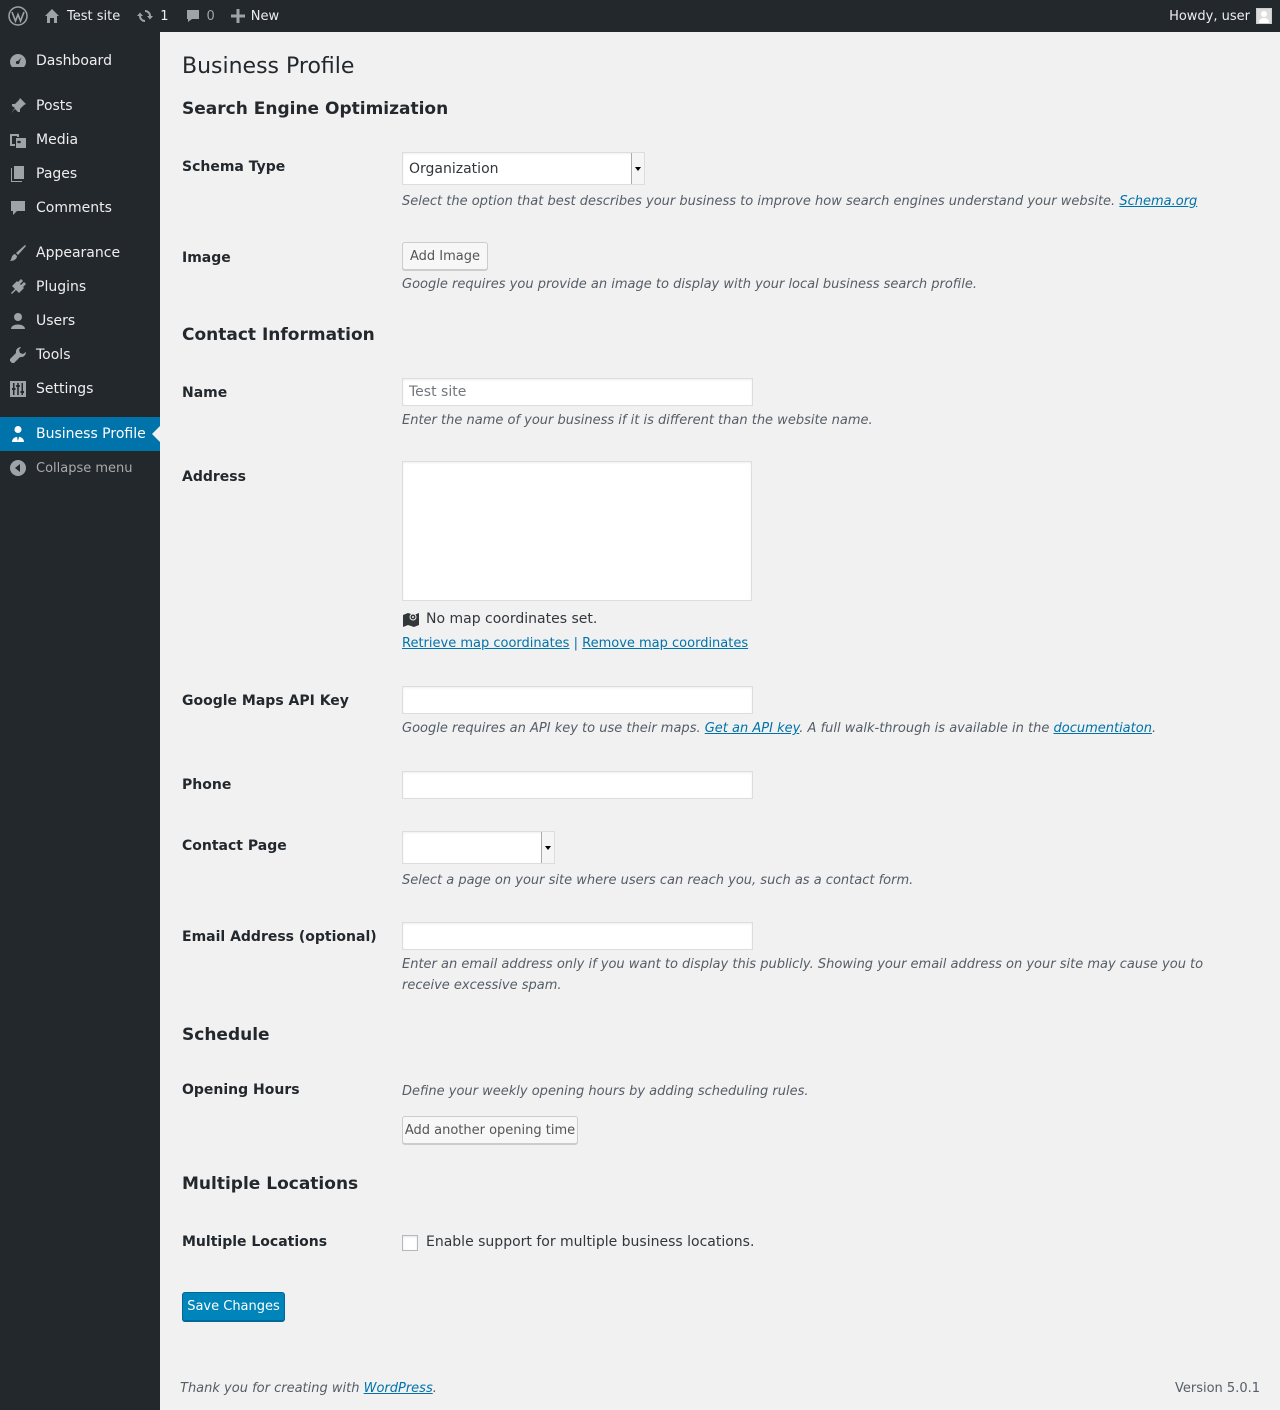  I want to click on sidebar-item-label: Business Profile, so click(91, 434).